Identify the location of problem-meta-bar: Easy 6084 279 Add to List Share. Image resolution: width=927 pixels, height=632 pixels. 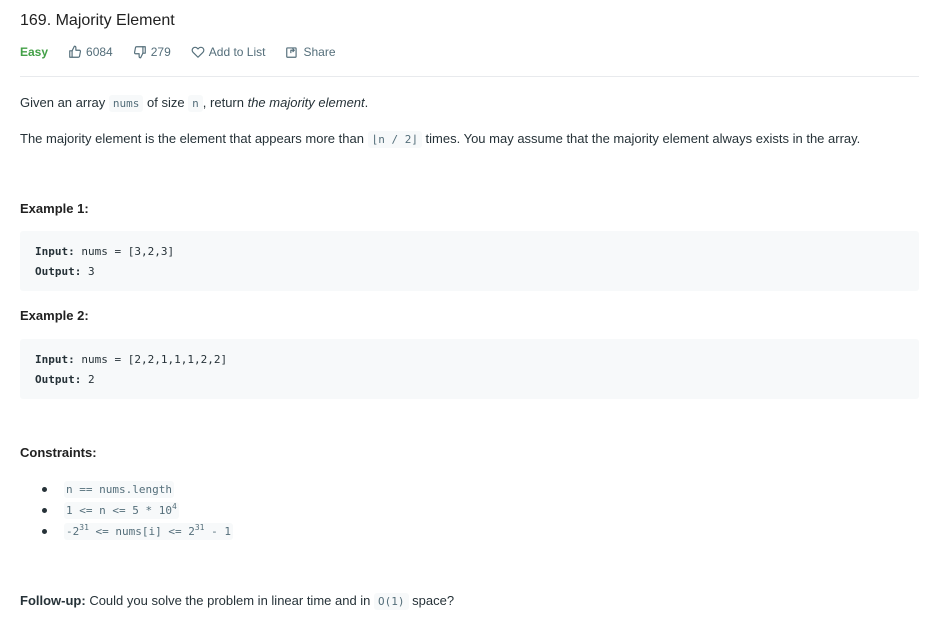
(471, 52).